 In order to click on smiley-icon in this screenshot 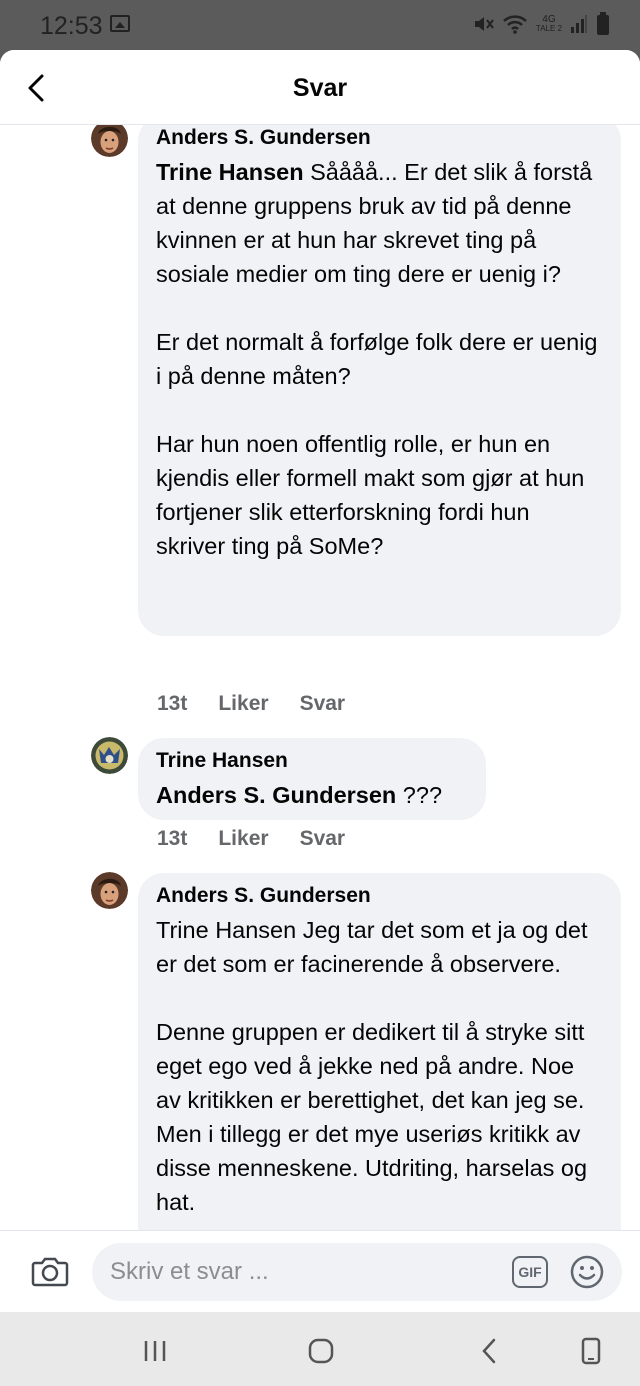, I will do `click(587, 1272)`.